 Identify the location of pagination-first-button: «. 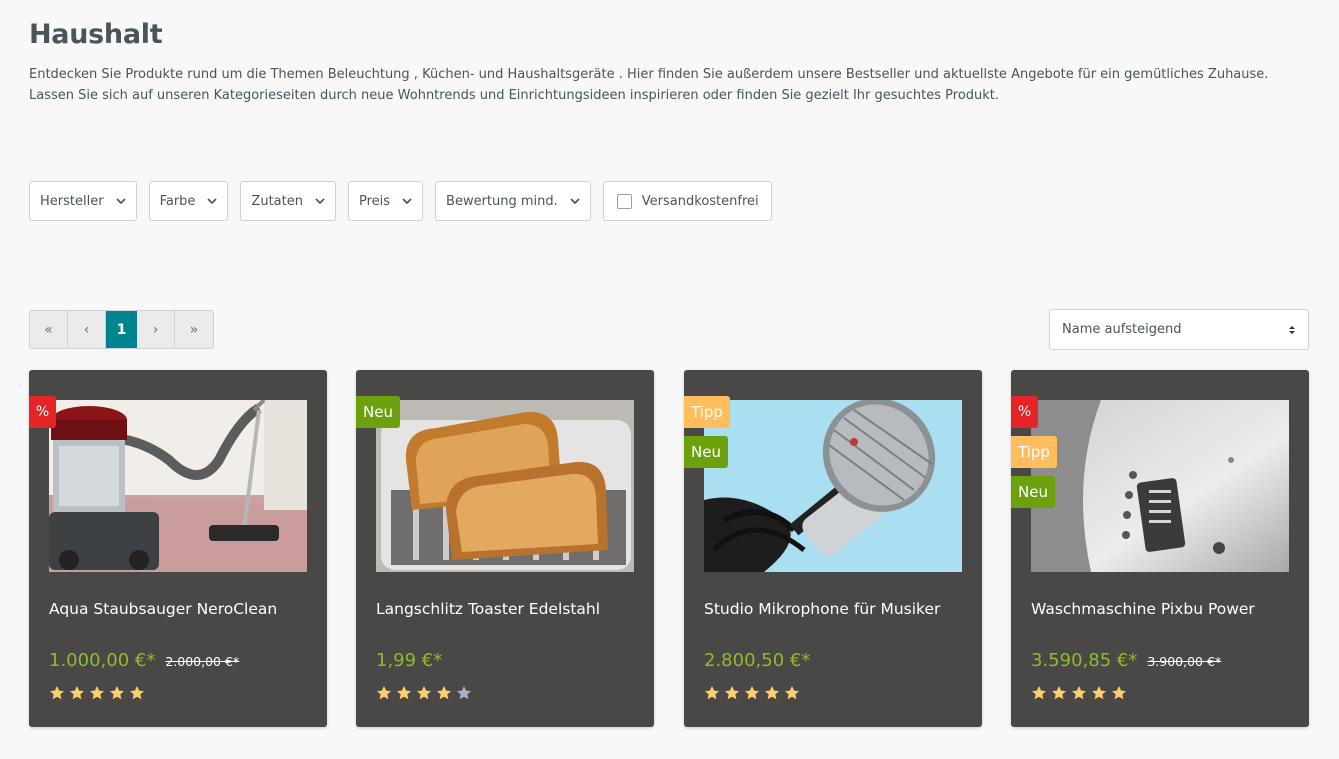
(49, 329).